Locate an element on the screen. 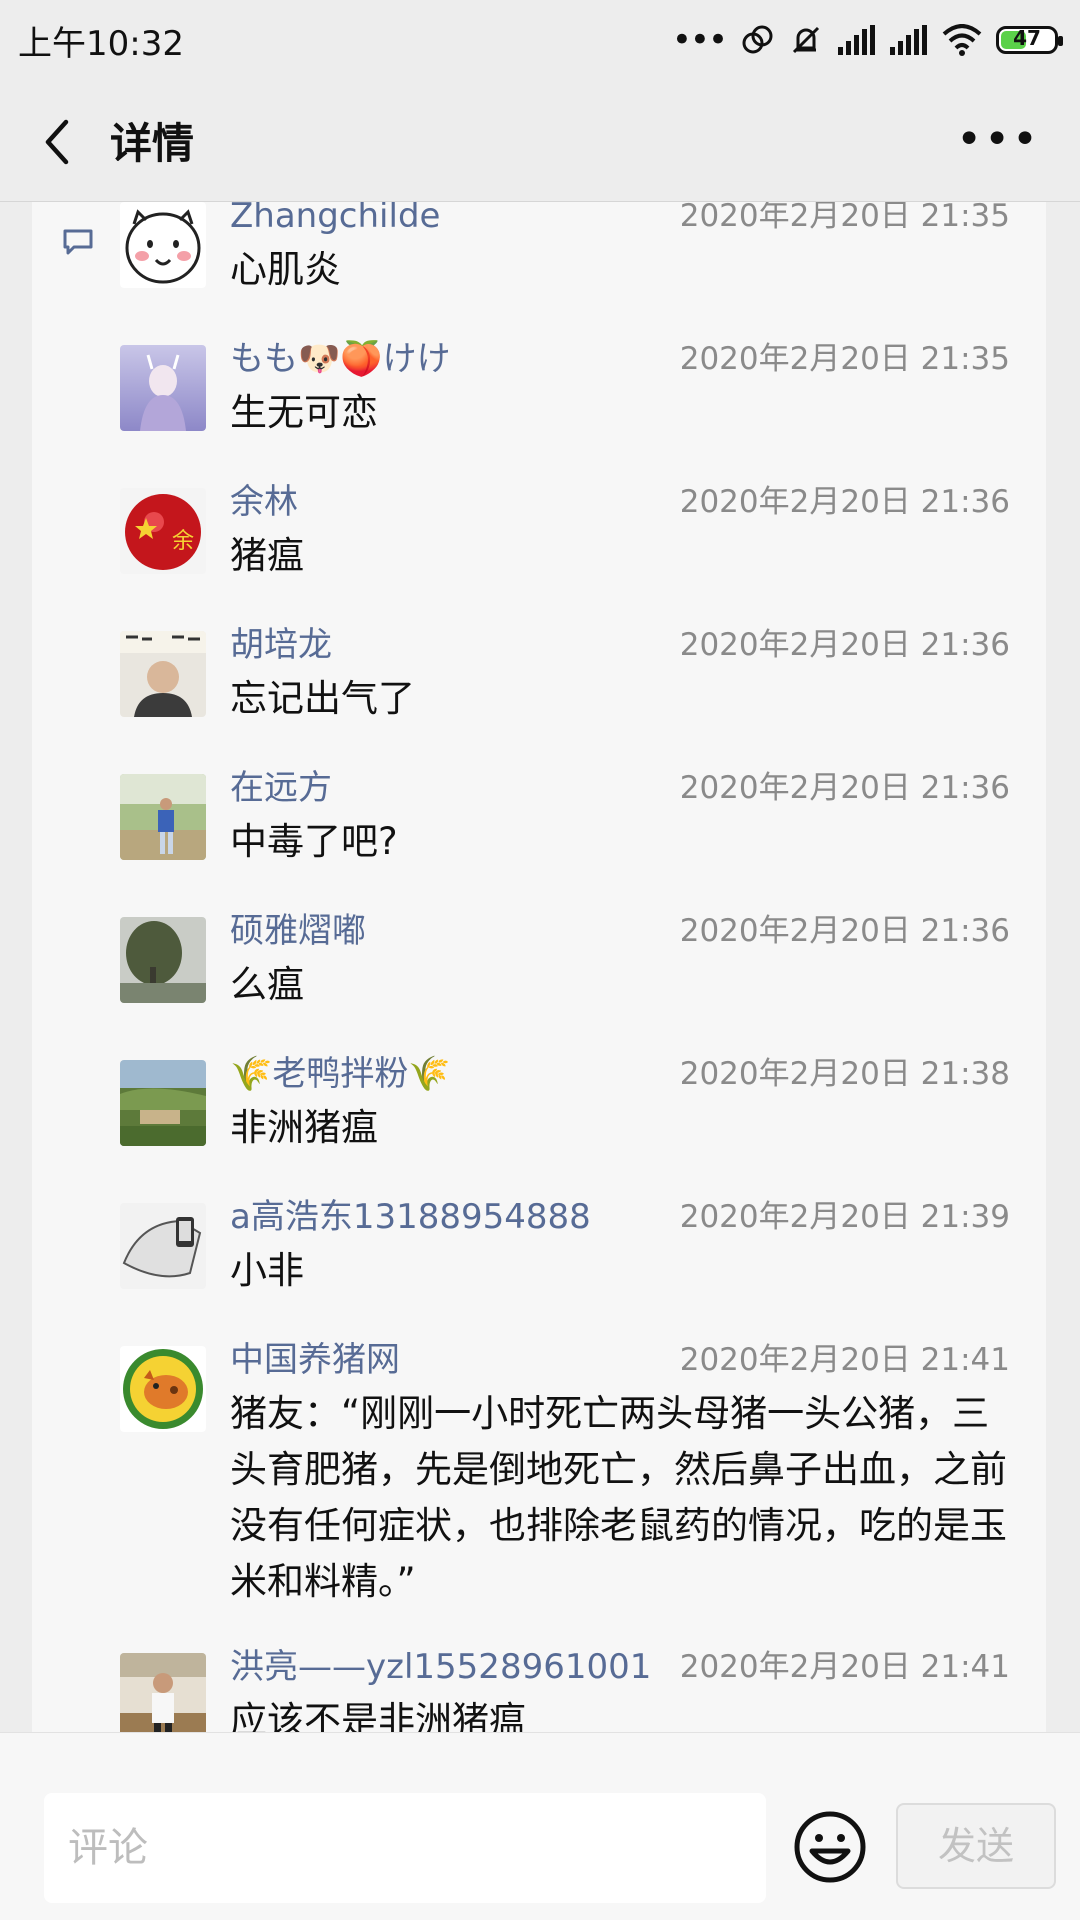 This screenshot has width=1080, height=1920. comment-input-wrap is located at coordinates (405, 1848).